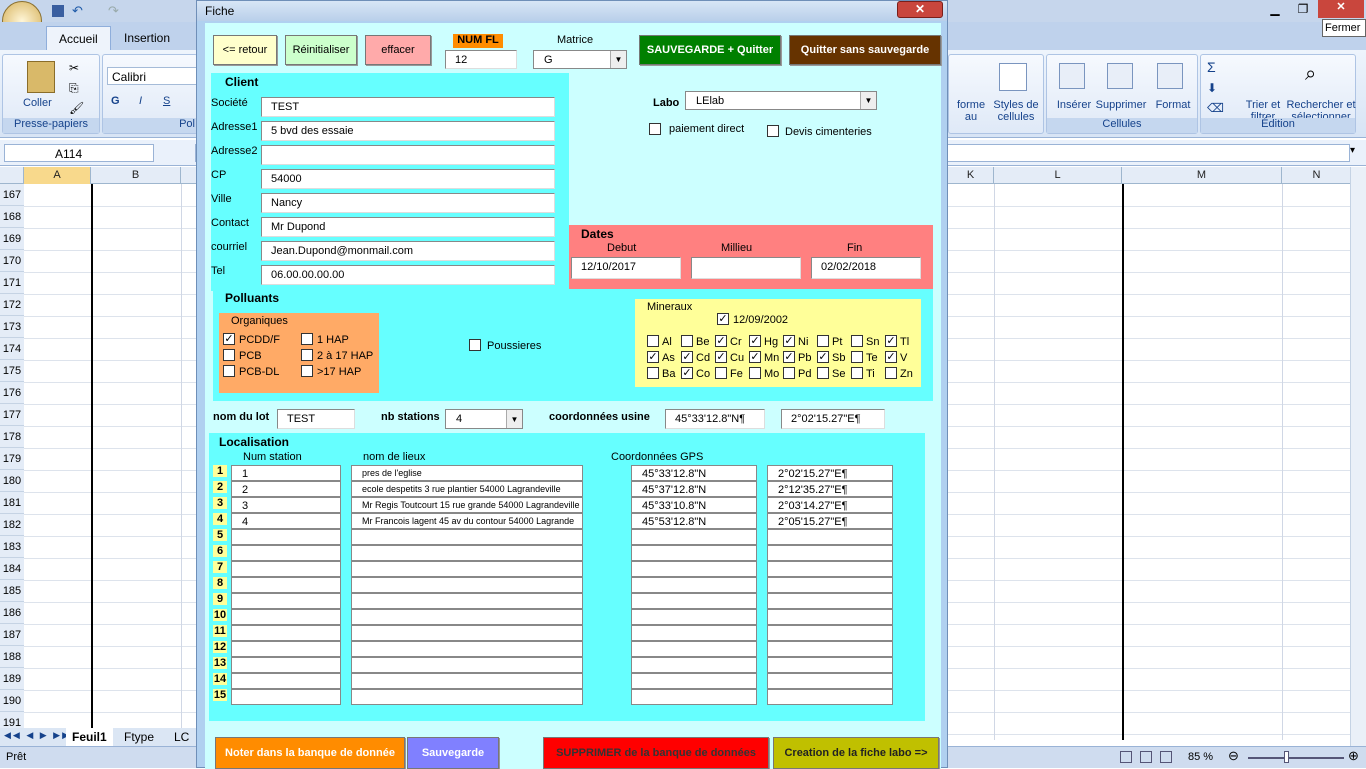  I want to click on cut-icon: ✂, so click(74, 68).